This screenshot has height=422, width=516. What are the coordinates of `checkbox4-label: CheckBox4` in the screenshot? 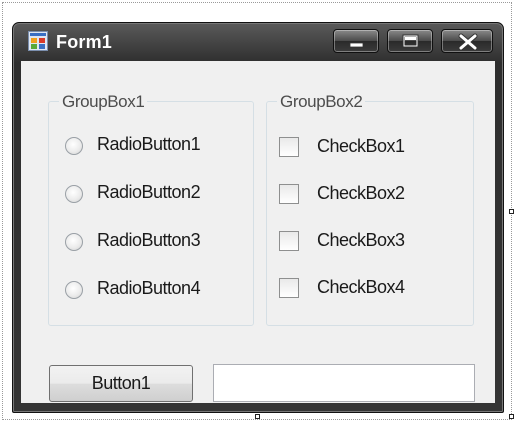 It's located at (361, 287).